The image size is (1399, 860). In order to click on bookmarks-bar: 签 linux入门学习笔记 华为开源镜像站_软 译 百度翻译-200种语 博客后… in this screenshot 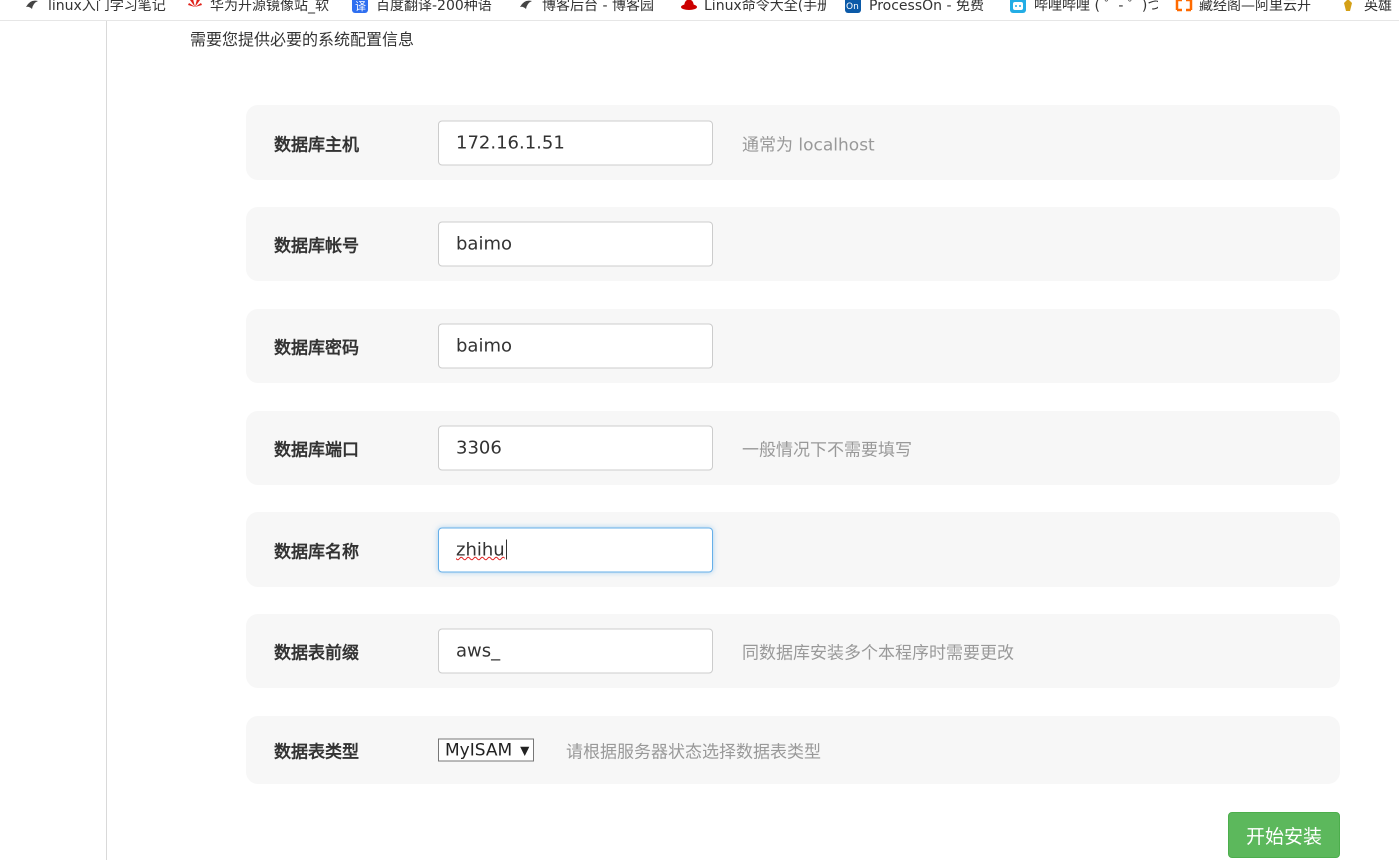, I will do `click(699, 10)`.